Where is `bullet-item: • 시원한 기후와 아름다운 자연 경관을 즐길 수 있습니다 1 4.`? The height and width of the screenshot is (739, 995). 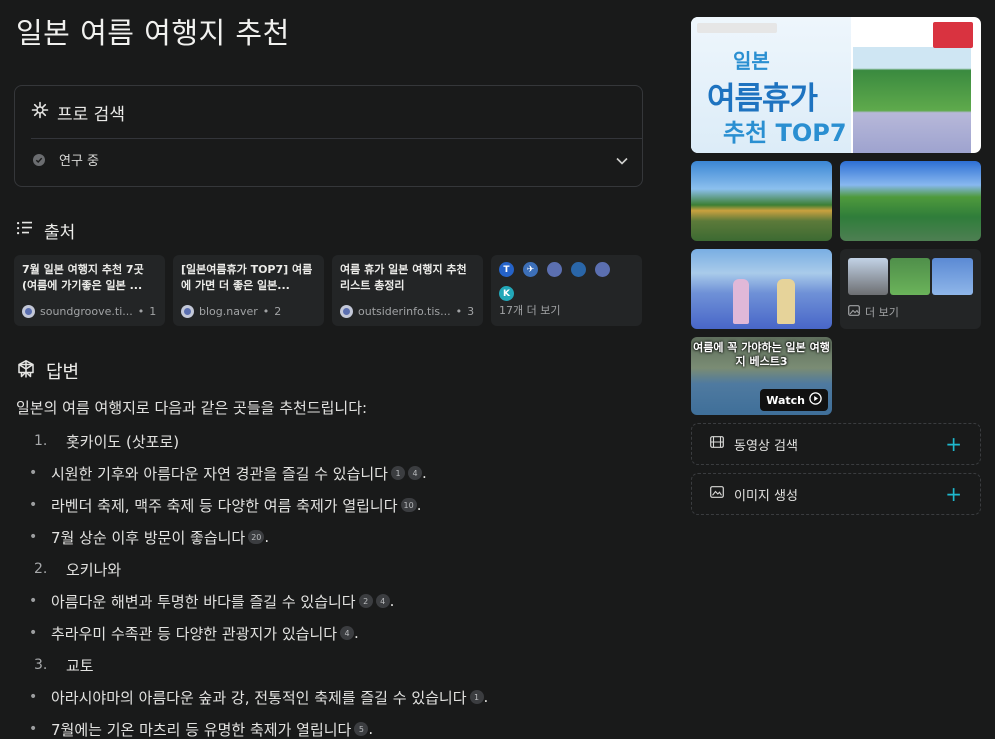
bullet-item: • 시원한 기후와 아름다운 자연 경관을 즐길 수 있습니다 1 4. is located at coordinates (326, 473).